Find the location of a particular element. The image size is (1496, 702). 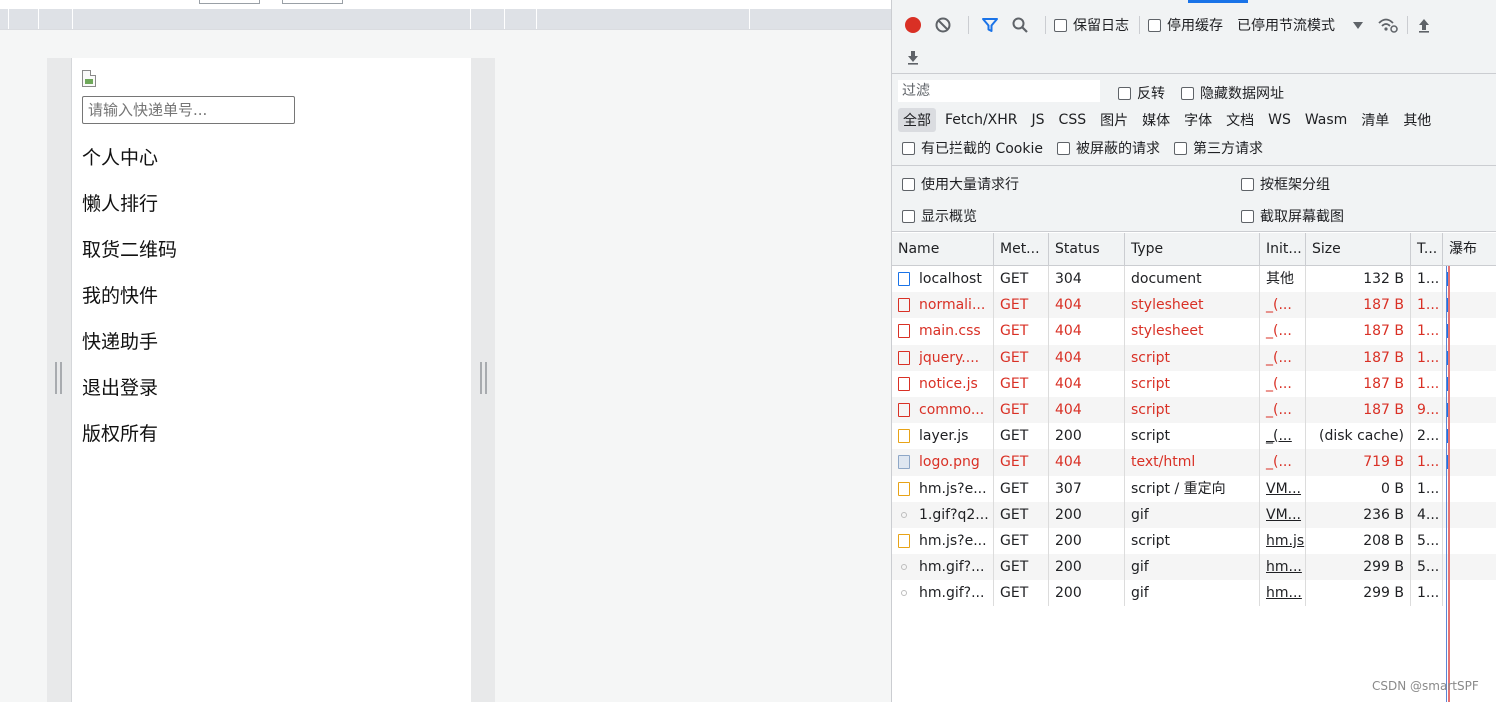

network-conditions-icon is located at coordinates (1388, 25).